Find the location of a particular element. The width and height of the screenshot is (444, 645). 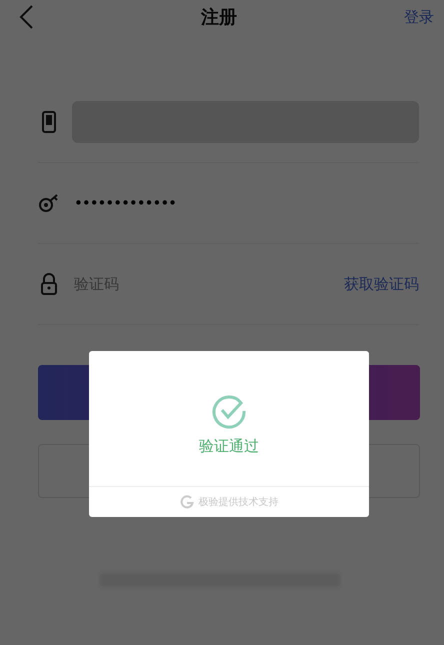

success-message: 验证通过 is located at coordinates (229, 446).